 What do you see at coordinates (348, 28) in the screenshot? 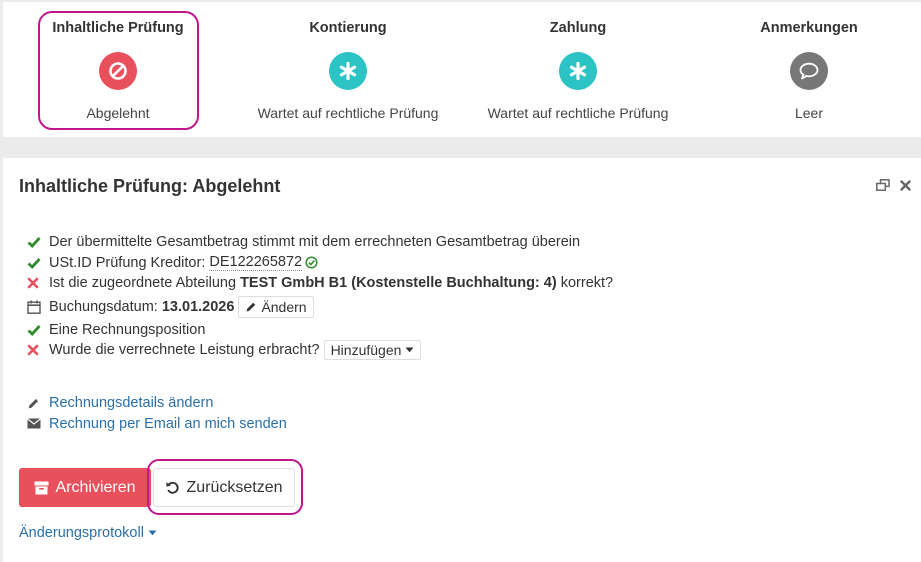
I see `step-title: Kontierung` at bounding box center [348, 28].